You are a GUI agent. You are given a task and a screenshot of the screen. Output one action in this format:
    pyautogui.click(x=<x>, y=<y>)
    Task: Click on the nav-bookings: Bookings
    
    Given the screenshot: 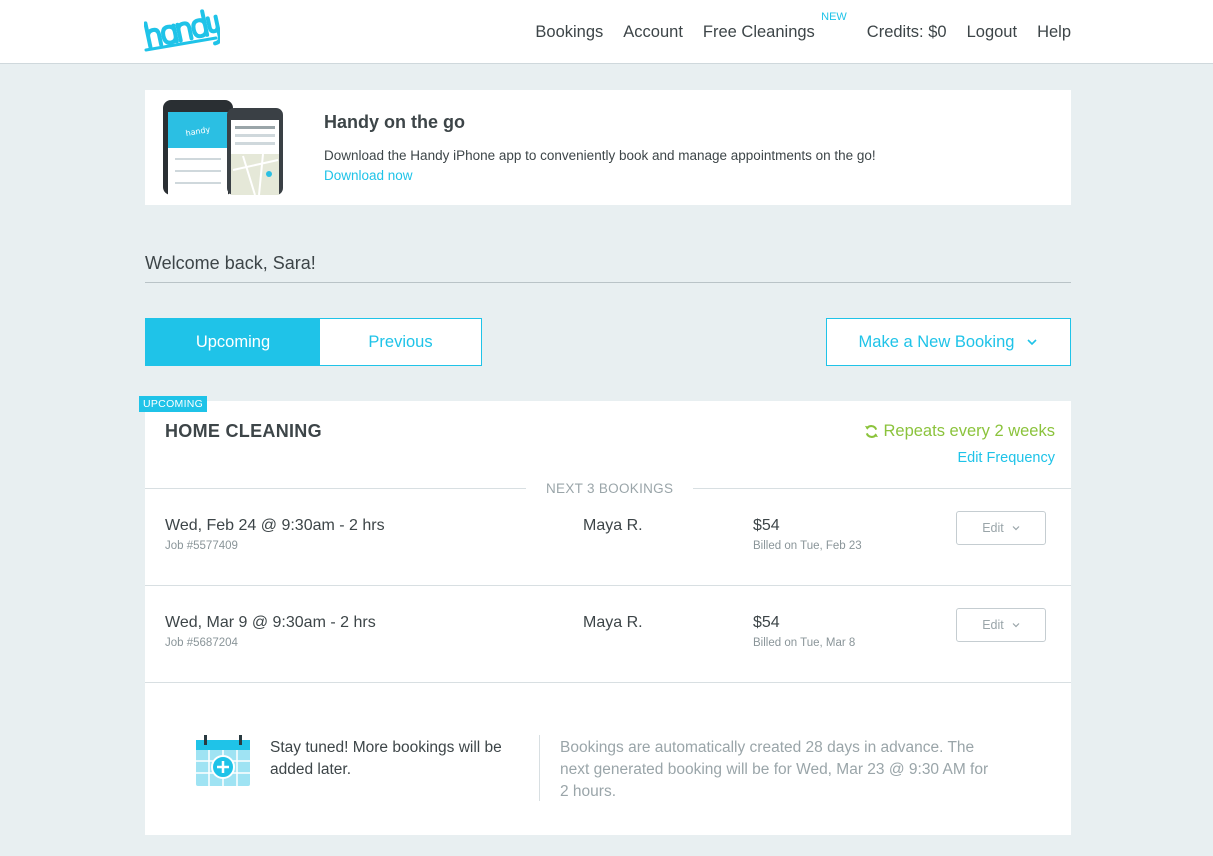 What is the action you would take?
    pyautogui.click(x=569, y=32)
    